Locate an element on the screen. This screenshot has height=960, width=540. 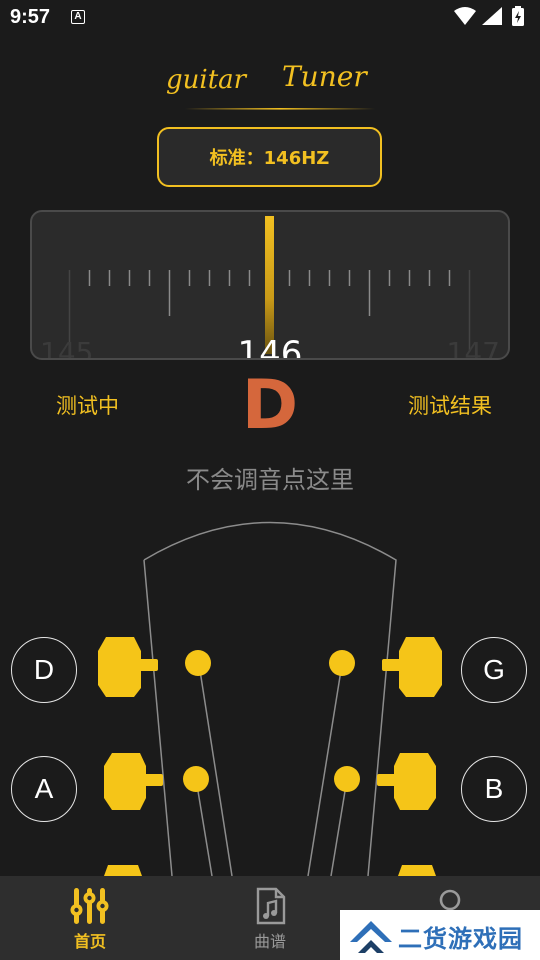
meter-right-value: 147 is located at coordinates (473, 348).